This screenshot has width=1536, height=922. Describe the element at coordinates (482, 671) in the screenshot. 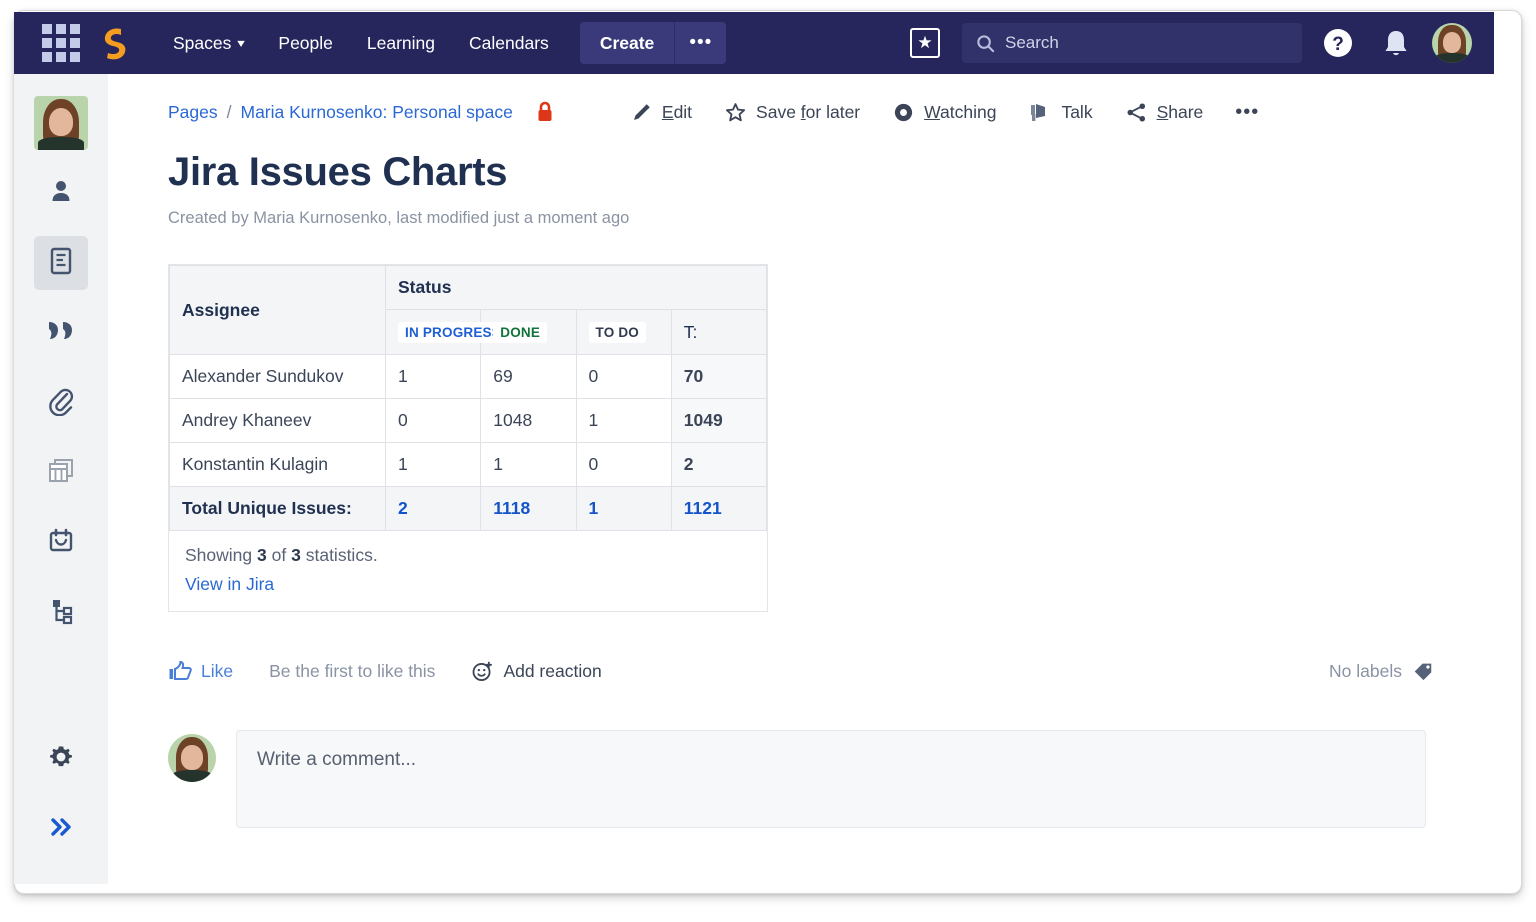

I see `emoji-plus-icon` at that location.